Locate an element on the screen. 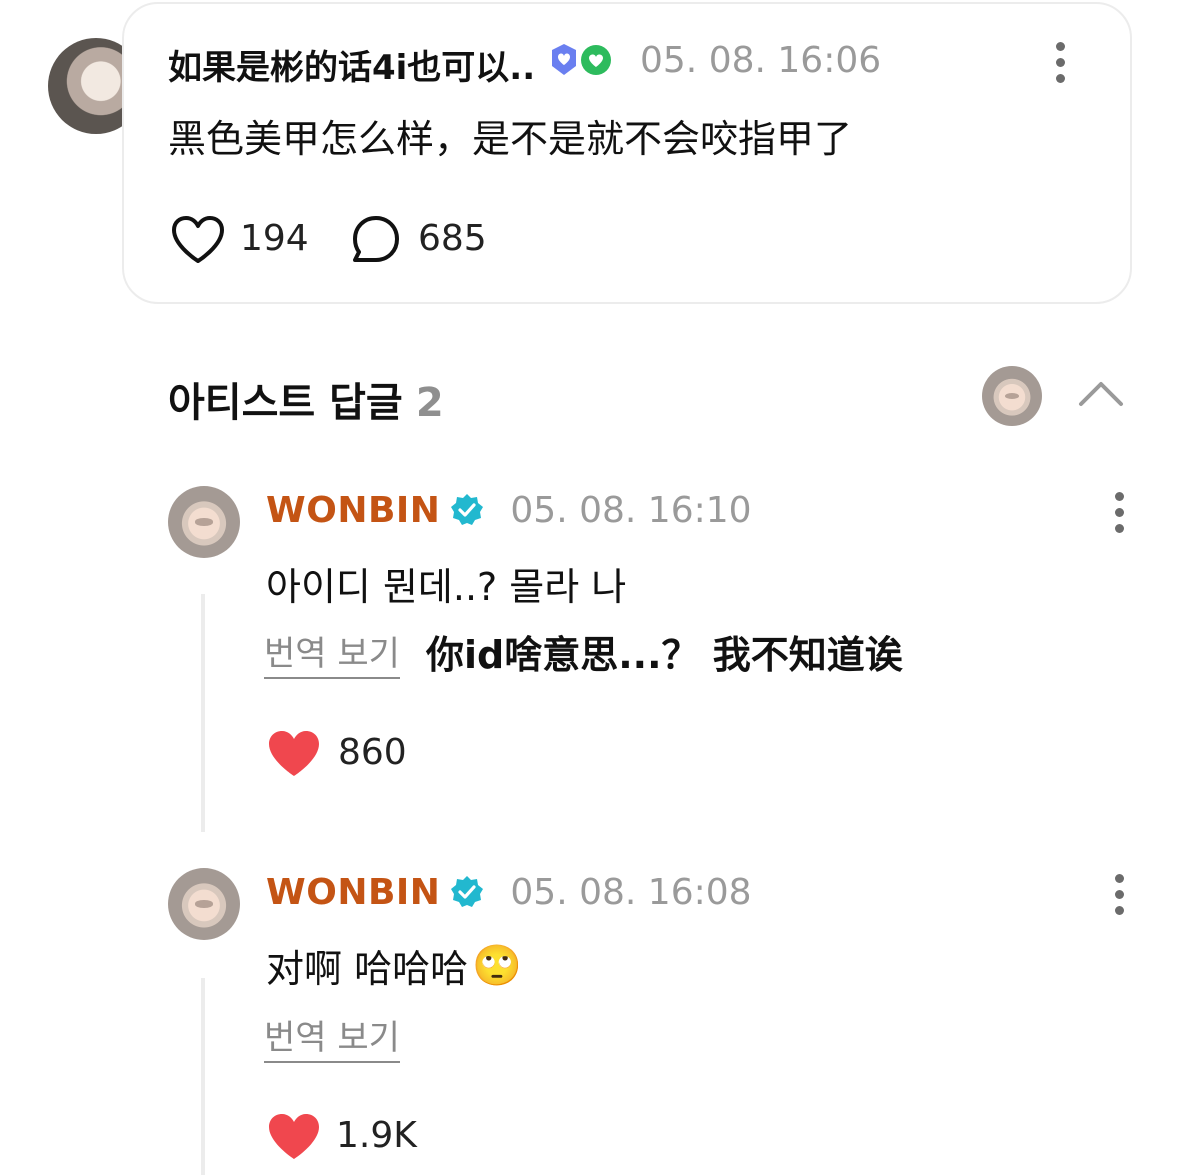  comment-bubble-icon is located at coordinates (376, 239).